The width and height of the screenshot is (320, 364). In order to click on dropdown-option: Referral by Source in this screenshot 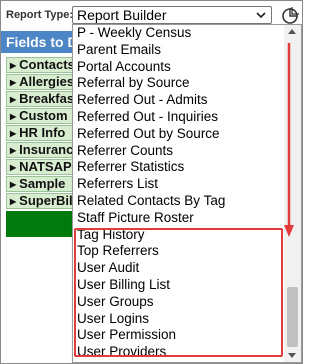, I will do `click(179, 83)`.